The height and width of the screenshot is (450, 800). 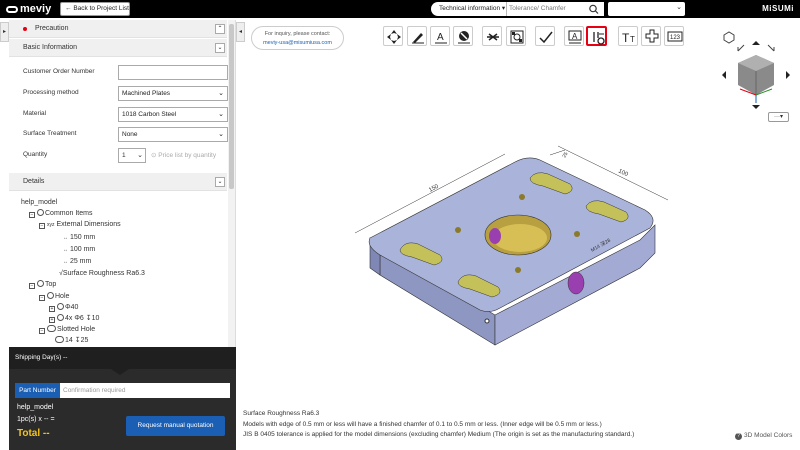 I want to click on precaution-header: Precaution ⌃, so click(x=118, y=29).